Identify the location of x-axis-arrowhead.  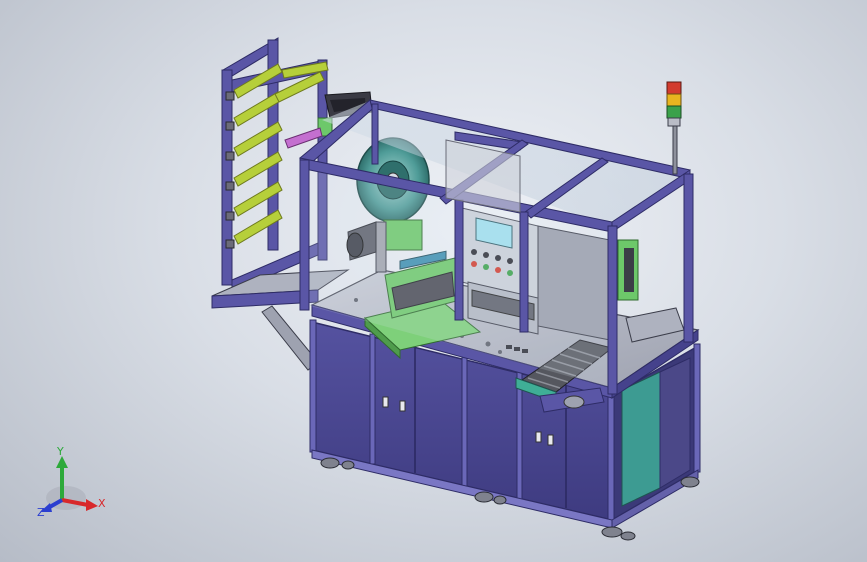
(92, 505).